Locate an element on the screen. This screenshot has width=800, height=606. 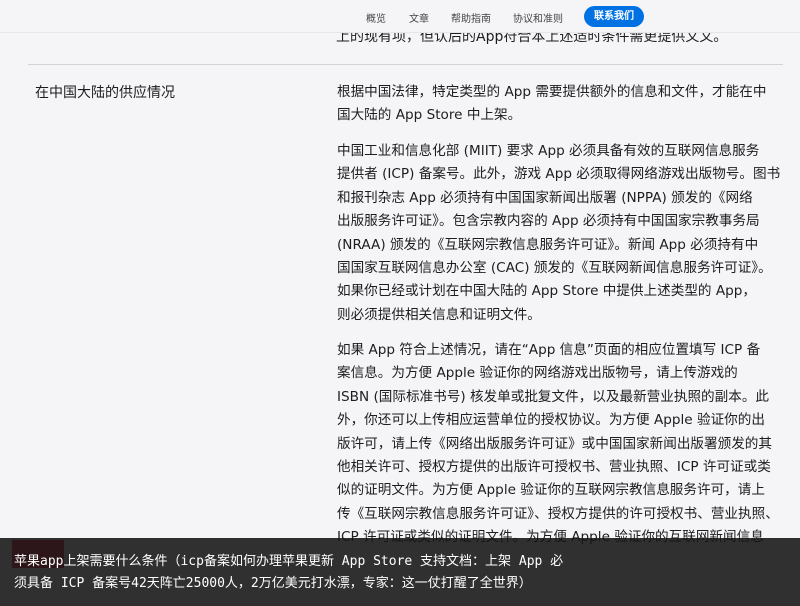
paragraph-line: 如果你已经或计划在中国大陆的 App Store 中提供上述类型的 App， is located at coordinates (546, 291).